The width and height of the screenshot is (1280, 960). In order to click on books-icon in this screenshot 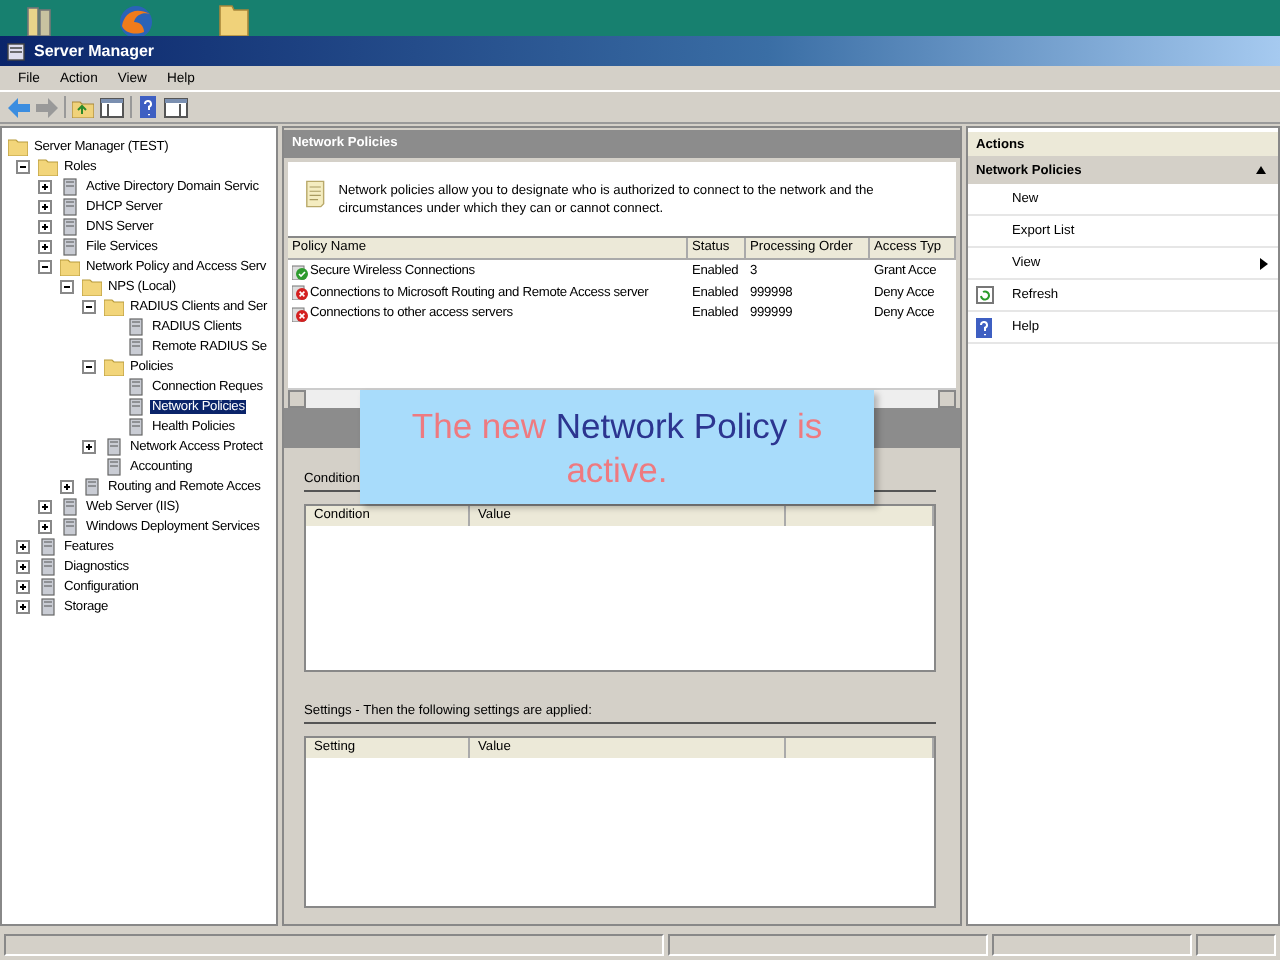, I will do `click(40, 20)`.